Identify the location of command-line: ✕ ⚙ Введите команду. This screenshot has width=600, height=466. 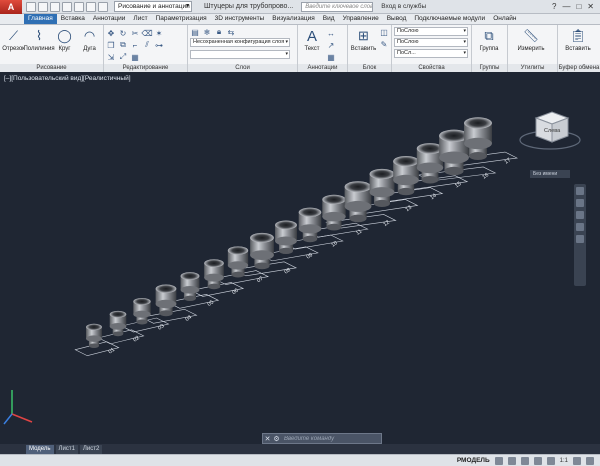
(322, 438).